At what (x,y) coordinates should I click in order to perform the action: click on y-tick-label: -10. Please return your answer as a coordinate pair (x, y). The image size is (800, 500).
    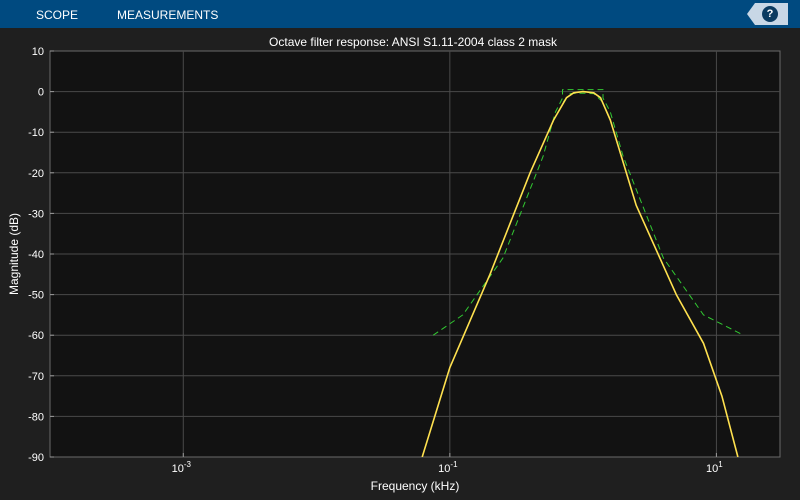
    Looking at the image, I should click on (36, 133).